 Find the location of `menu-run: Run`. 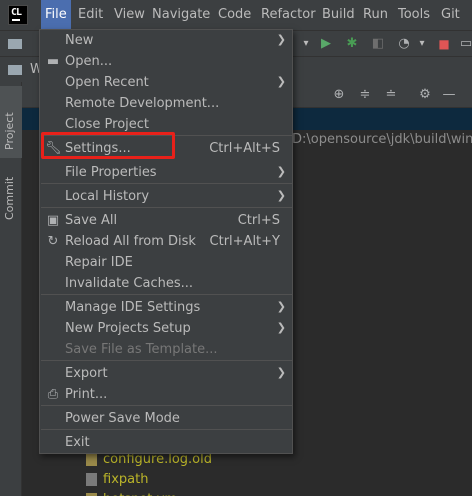

menu-run: Run is located at coordinates (375, 15).